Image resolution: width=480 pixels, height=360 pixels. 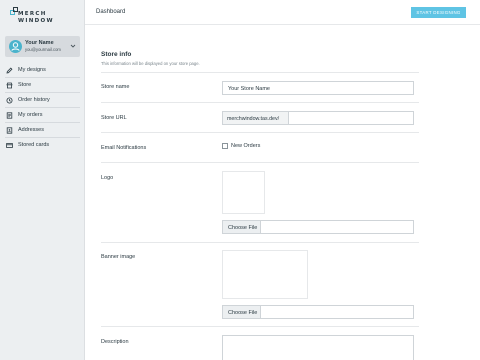 What do you see at coordinates (225, 146) in the screenshot?
I see `new-orders-checkbox` at bounding box center [225, 146].